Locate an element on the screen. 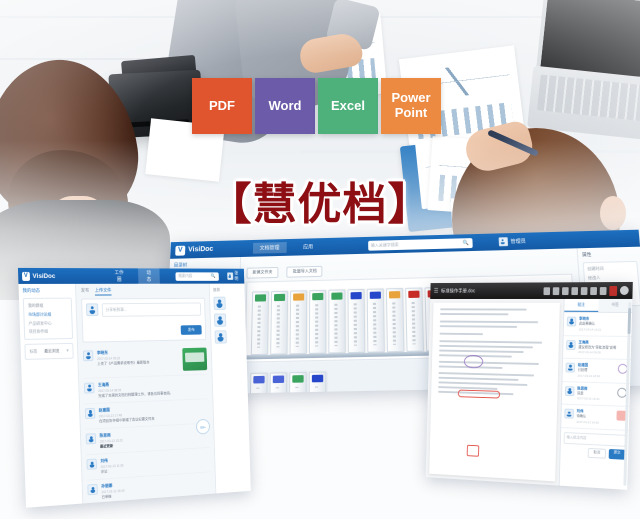  tab-annotations: 批注 is located at coordinates (581, 305).